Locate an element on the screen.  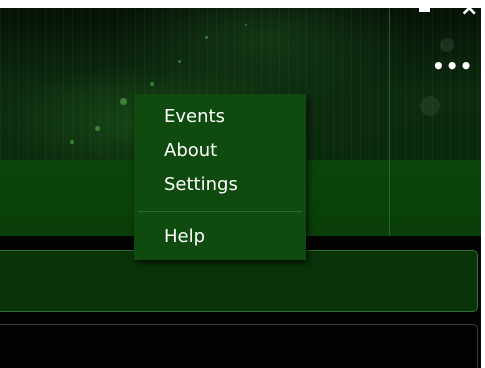
ellipsis-icon: ••• is located at coordinates (453, 66).